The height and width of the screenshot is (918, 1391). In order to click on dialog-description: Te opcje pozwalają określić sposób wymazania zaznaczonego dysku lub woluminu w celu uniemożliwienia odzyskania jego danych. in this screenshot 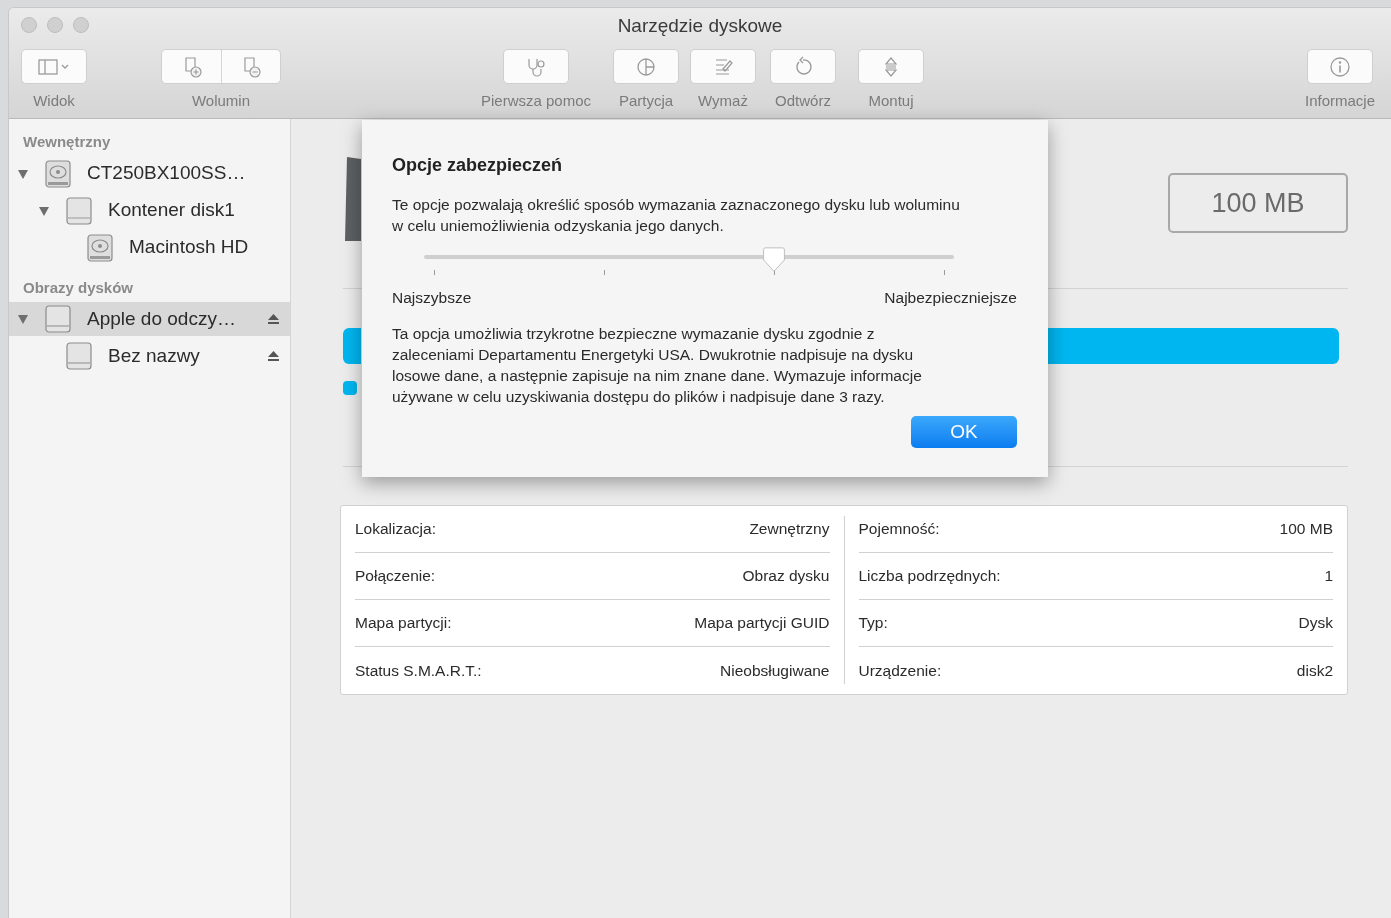, I will do `click(676, 215)`.